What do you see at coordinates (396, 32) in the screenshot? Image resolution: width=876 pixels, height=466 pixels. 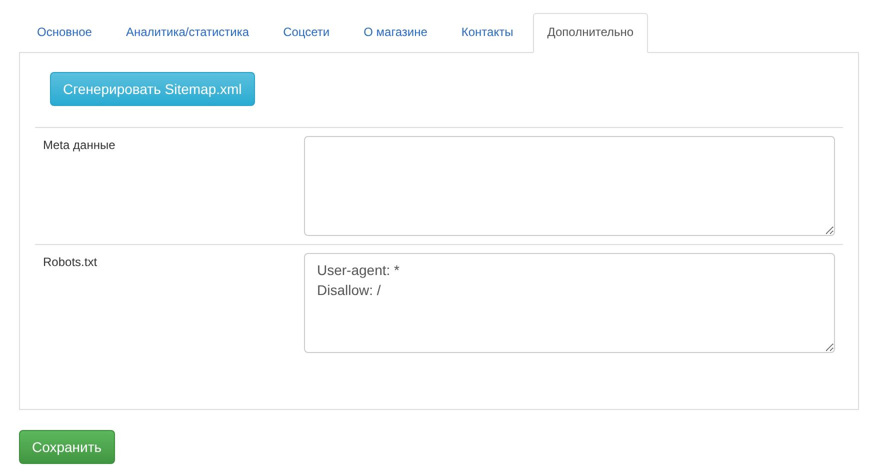 I see `tab: О магазине` at bounding box center [396, 32].